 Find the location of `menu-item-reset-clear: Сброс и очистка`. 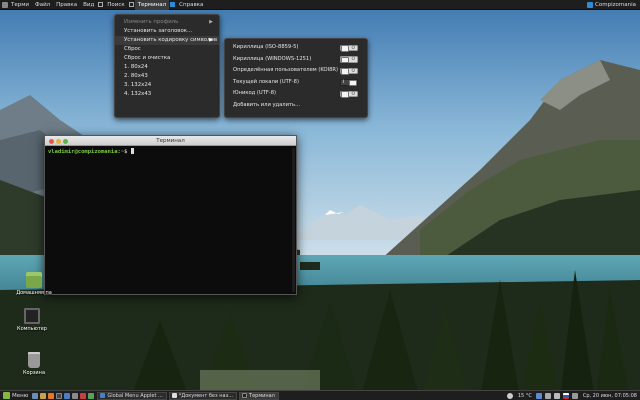

menu-item-reset-clear: Сброс и очистка is located at coordinates (167, 58).